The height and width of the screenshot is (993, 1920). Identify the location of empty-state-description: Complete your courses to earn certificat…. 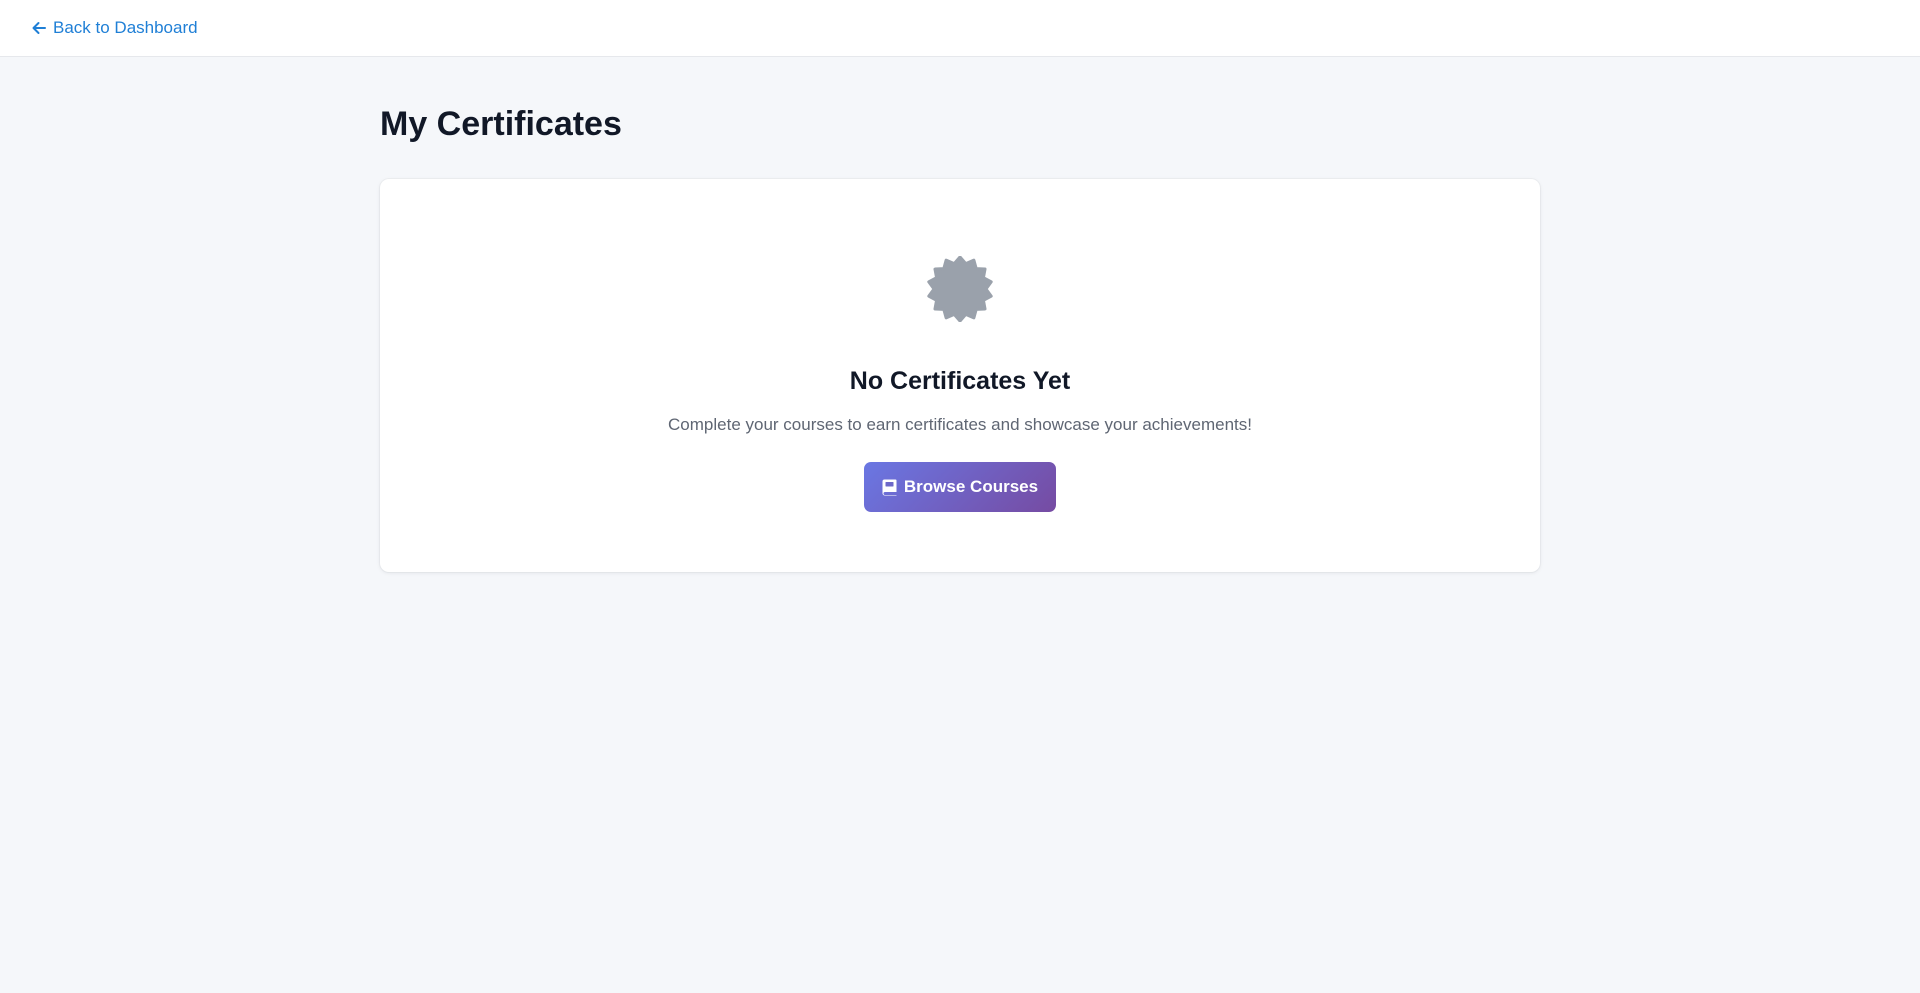
(960, 424).